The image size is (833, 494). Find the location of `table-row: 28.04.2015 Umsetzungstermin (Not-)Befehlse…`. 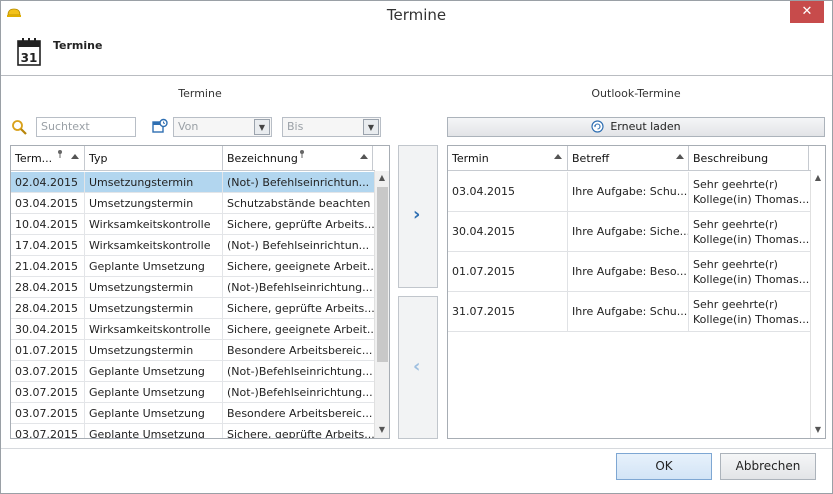

table-row: 28.04.2015 Umsetzungstermin (Not-)Befehlse… is located at coordinates (193, 287).